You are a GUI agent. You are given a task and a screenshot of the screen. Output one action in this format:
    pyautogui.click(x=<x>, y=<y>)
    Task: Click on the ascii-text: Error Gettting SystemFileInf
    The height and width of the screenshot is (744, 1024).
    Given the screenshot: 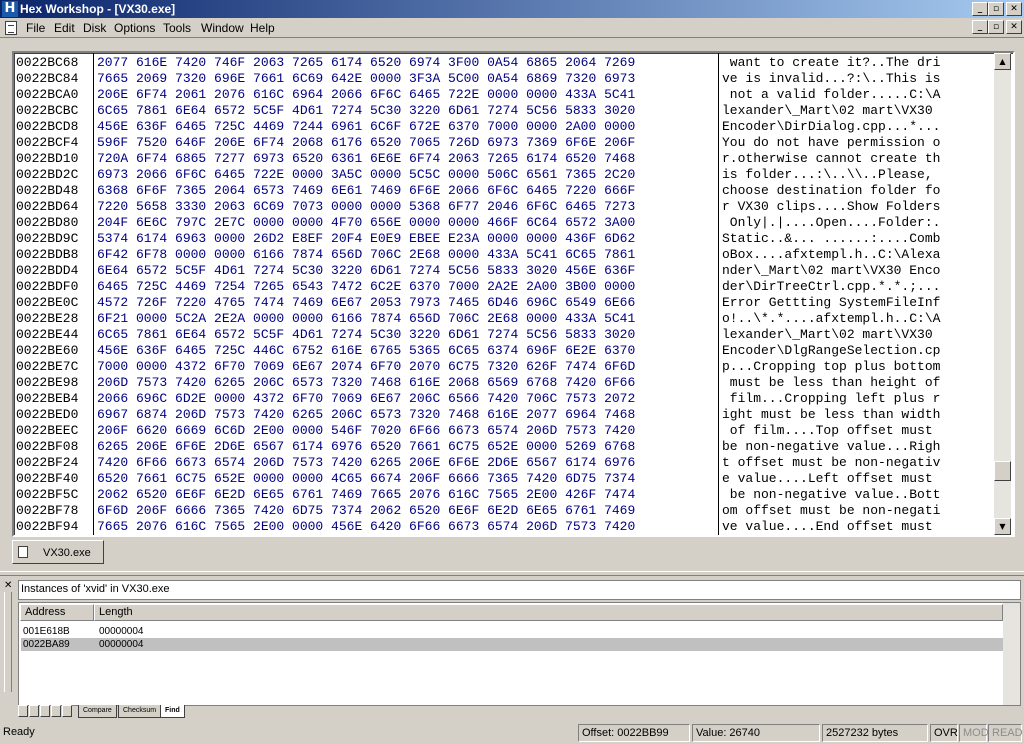 What is the action you would take?
    pyautogui.click(x=831, y=303)
    